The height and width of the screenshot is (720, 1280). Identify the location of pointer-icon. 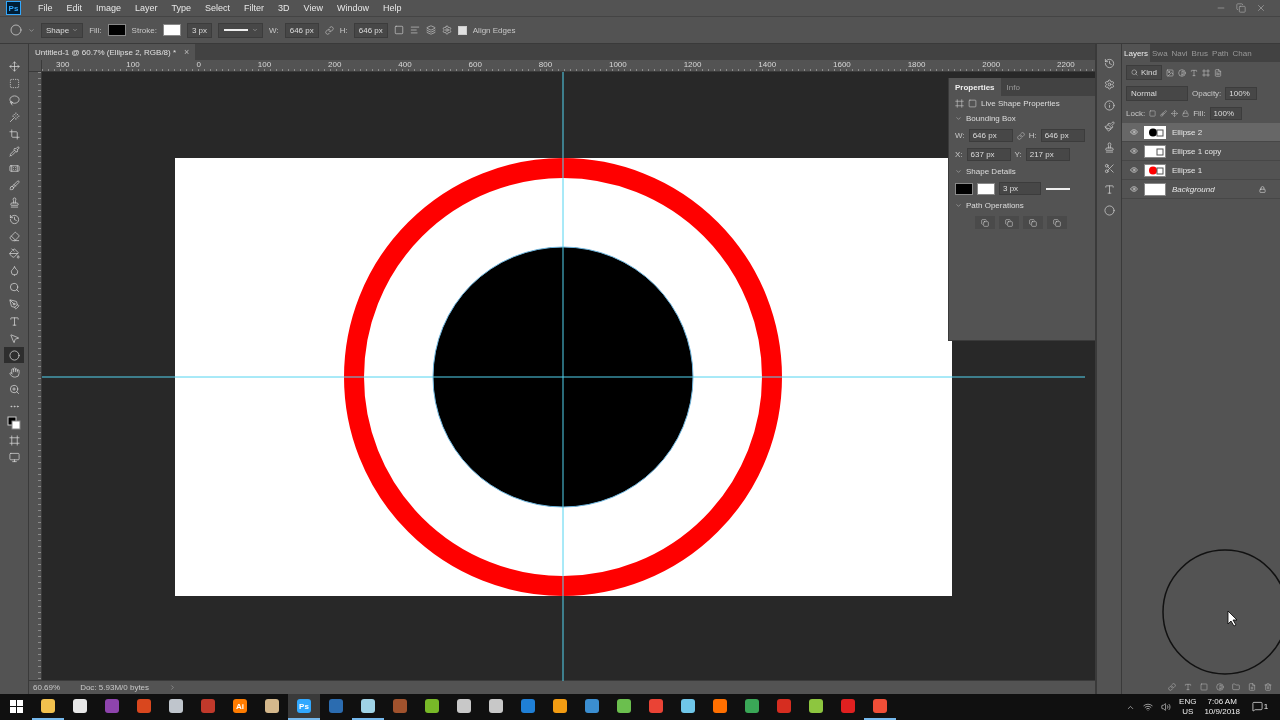
(14, 338).